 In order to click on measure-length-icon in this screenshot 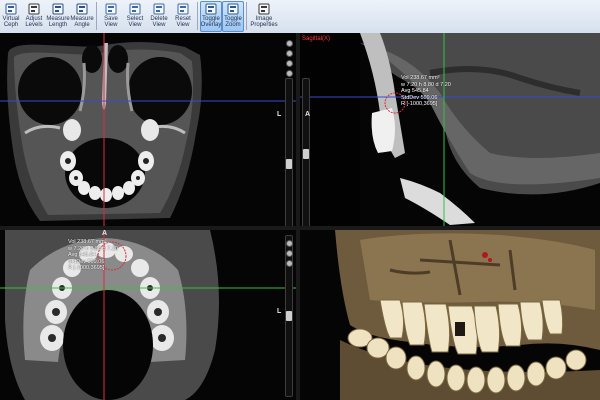, I will do `click(58, 9)`.